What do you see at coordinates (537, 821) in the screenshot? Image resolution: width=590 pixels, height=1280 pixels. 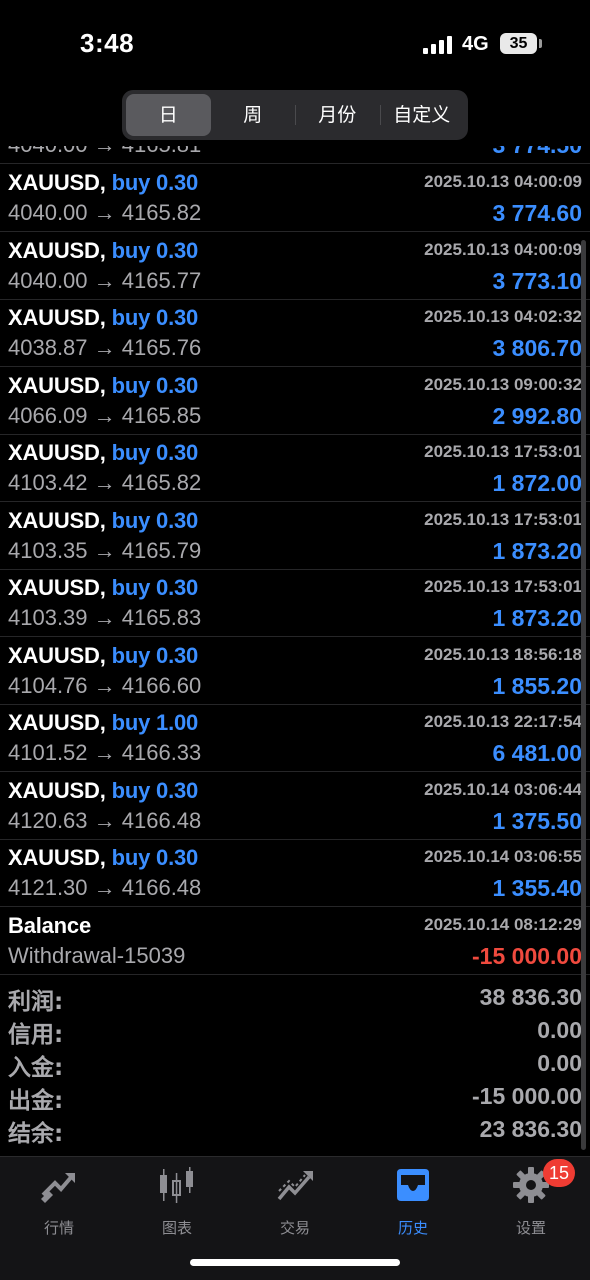 I see `deal-profit: 1 375.50` at bounding box center [537, 821].